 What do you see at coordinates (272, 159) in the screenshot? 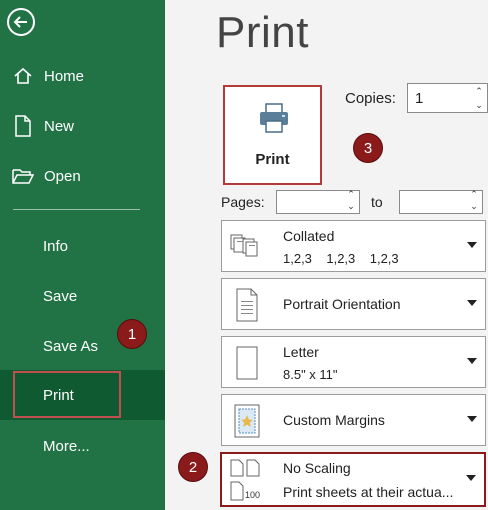
I see `print-button-label: Print` at bounding box center [272, 159].